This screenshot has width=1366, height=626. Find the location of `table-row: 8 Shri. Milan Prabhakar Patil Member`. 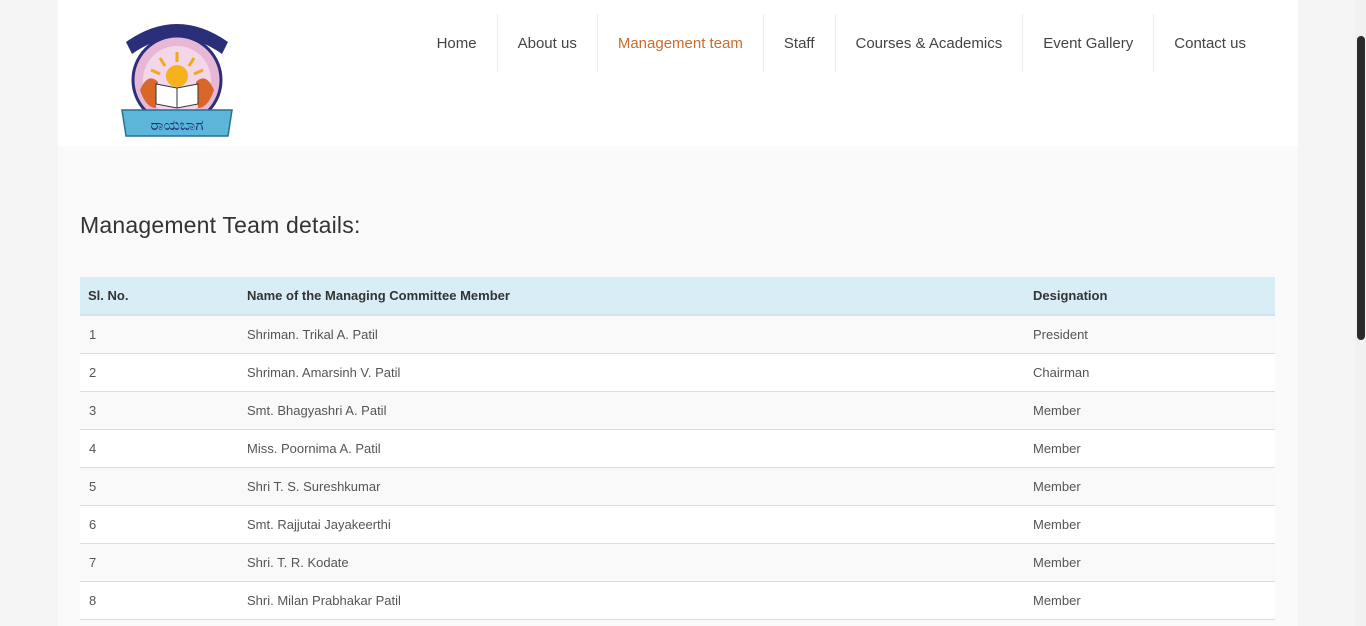

table-row: 8 Shri. Milan Prabhakar Patil Member is located at coordinates (677, 600).